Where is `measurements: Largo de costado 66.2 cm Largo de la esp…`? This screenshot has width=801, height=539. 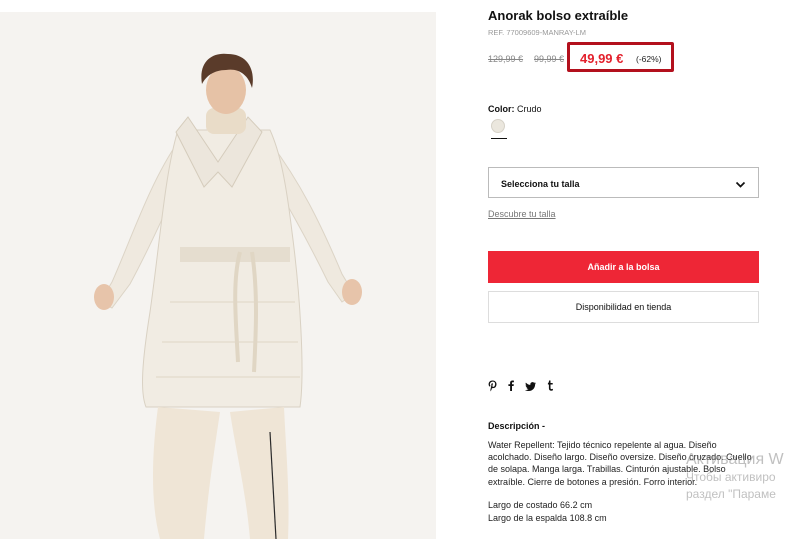
measurements: Largo de costado 66.2 cm Largo de la esp… is located at coordinates (547, 511).